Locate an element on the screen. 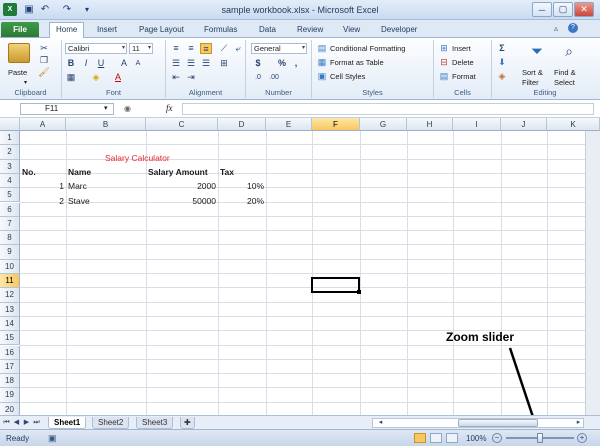 The height and width of the screenshot is (446, 600). header-no-cell: No. is located at coordinates (29, 172).